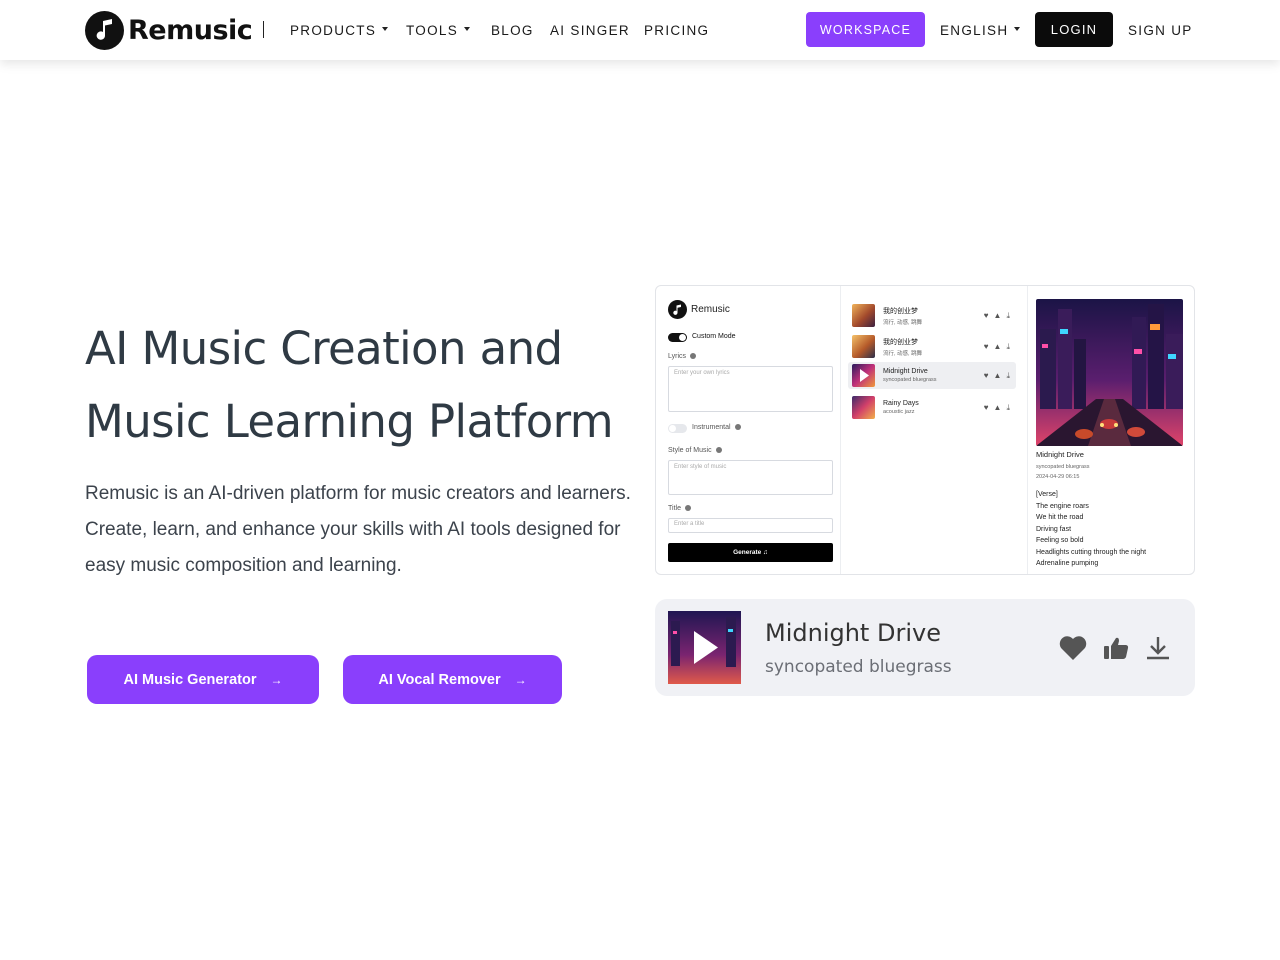 This screenshot has height=960, width=1280. What do you see at coordinates (865, 29) in the screenshot?
I see `workspace-button: WORKSPACE` at bounding box center [865, 29].